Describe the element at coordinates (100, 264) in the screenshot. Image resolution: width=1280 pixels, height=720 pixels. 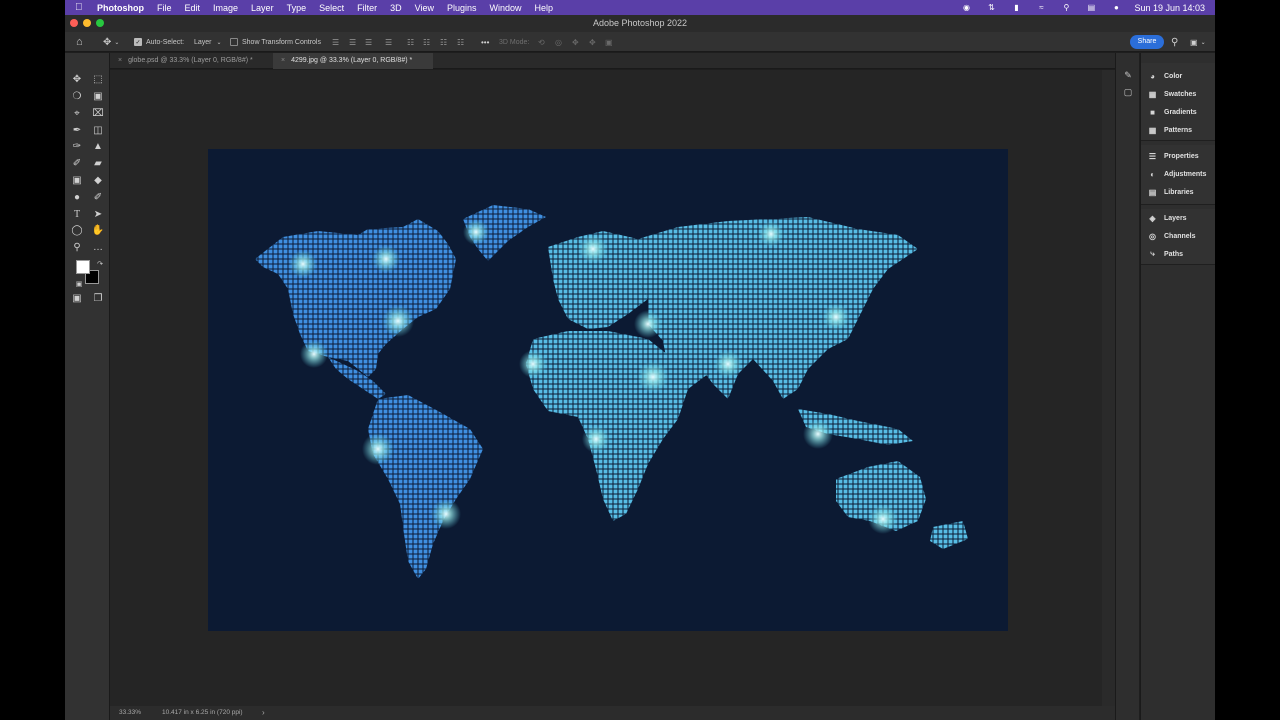
I see `swap-colors-icon: ↷` at that location.